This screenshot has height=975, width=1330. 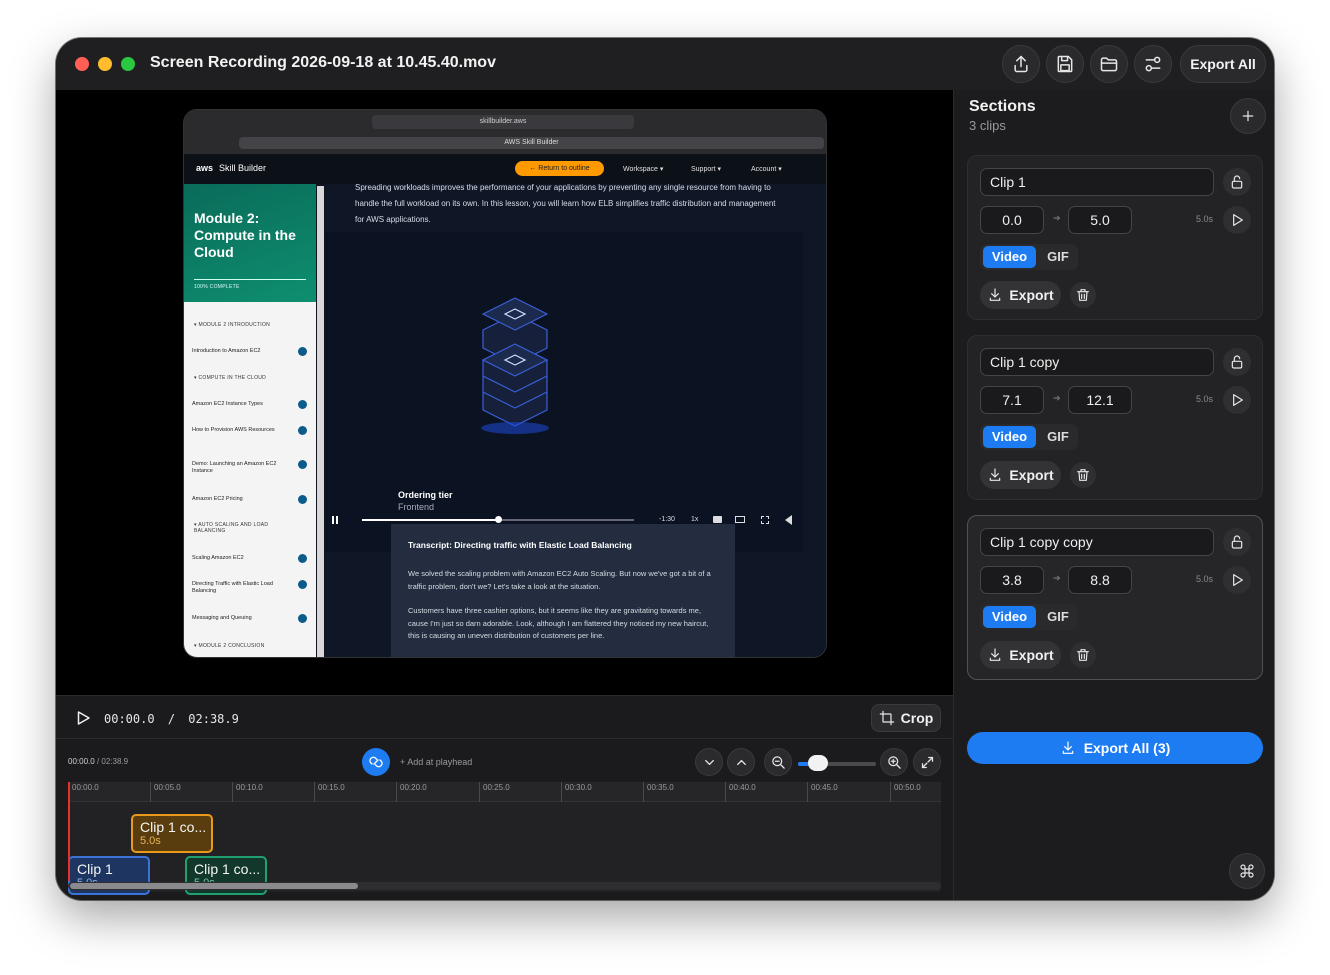 I want to click on chevron-down-icon, so click(x=709, y=762).